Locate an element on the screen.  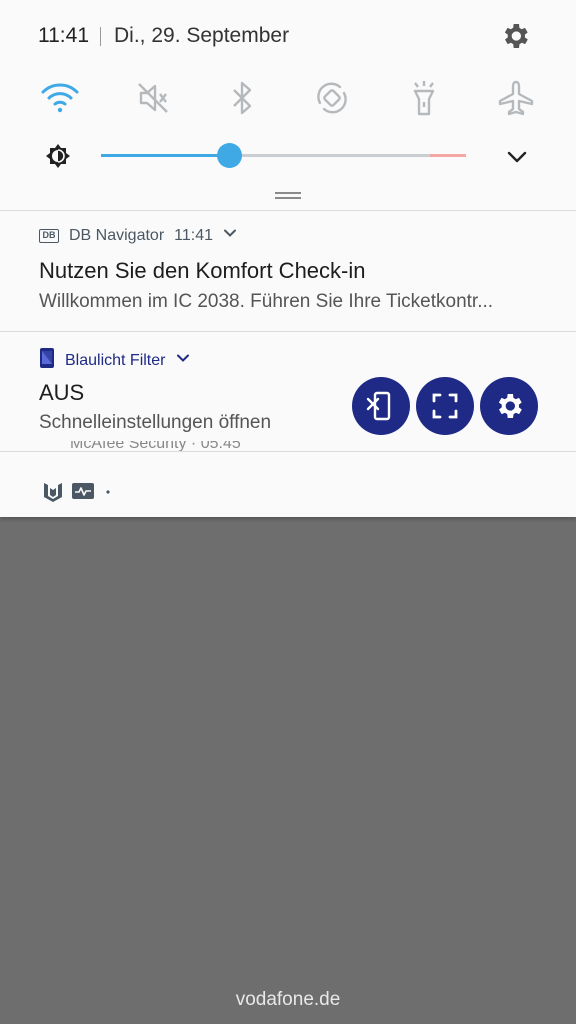
divider is located at coordinates (288, 451).